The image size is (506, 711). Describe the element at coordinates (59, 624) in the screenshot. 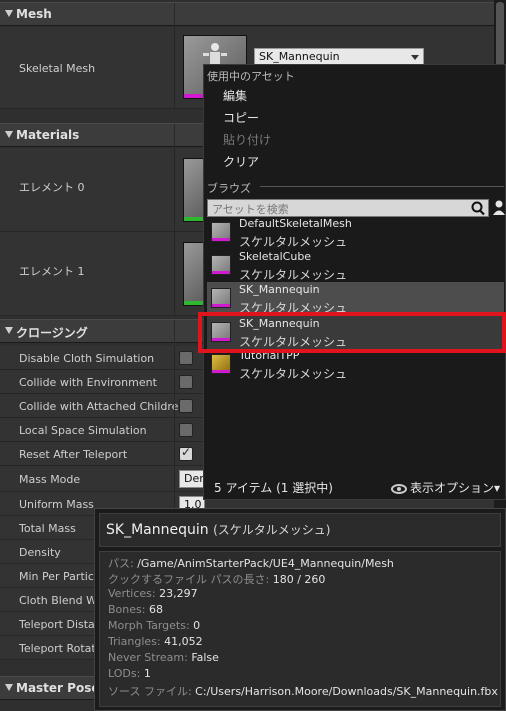

I see `property-label: Teleport Distar` at that location.